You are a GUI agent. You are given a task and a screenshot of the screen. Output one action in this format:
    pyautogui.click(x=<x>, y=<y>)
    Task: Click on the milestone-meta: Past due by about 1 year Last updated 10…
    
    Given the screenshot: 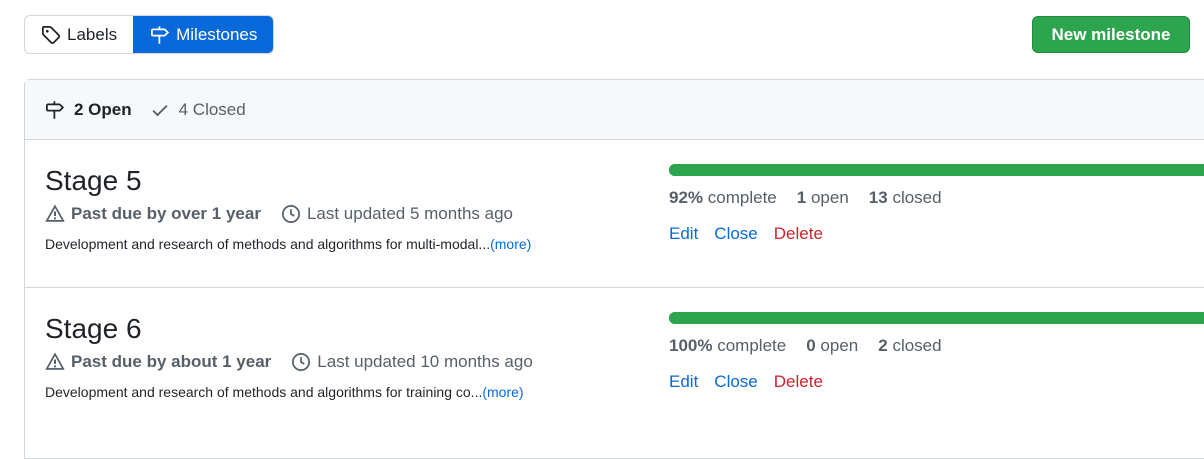 What is the action you would take?
    pyautogui.click(x=289, y=362)
    